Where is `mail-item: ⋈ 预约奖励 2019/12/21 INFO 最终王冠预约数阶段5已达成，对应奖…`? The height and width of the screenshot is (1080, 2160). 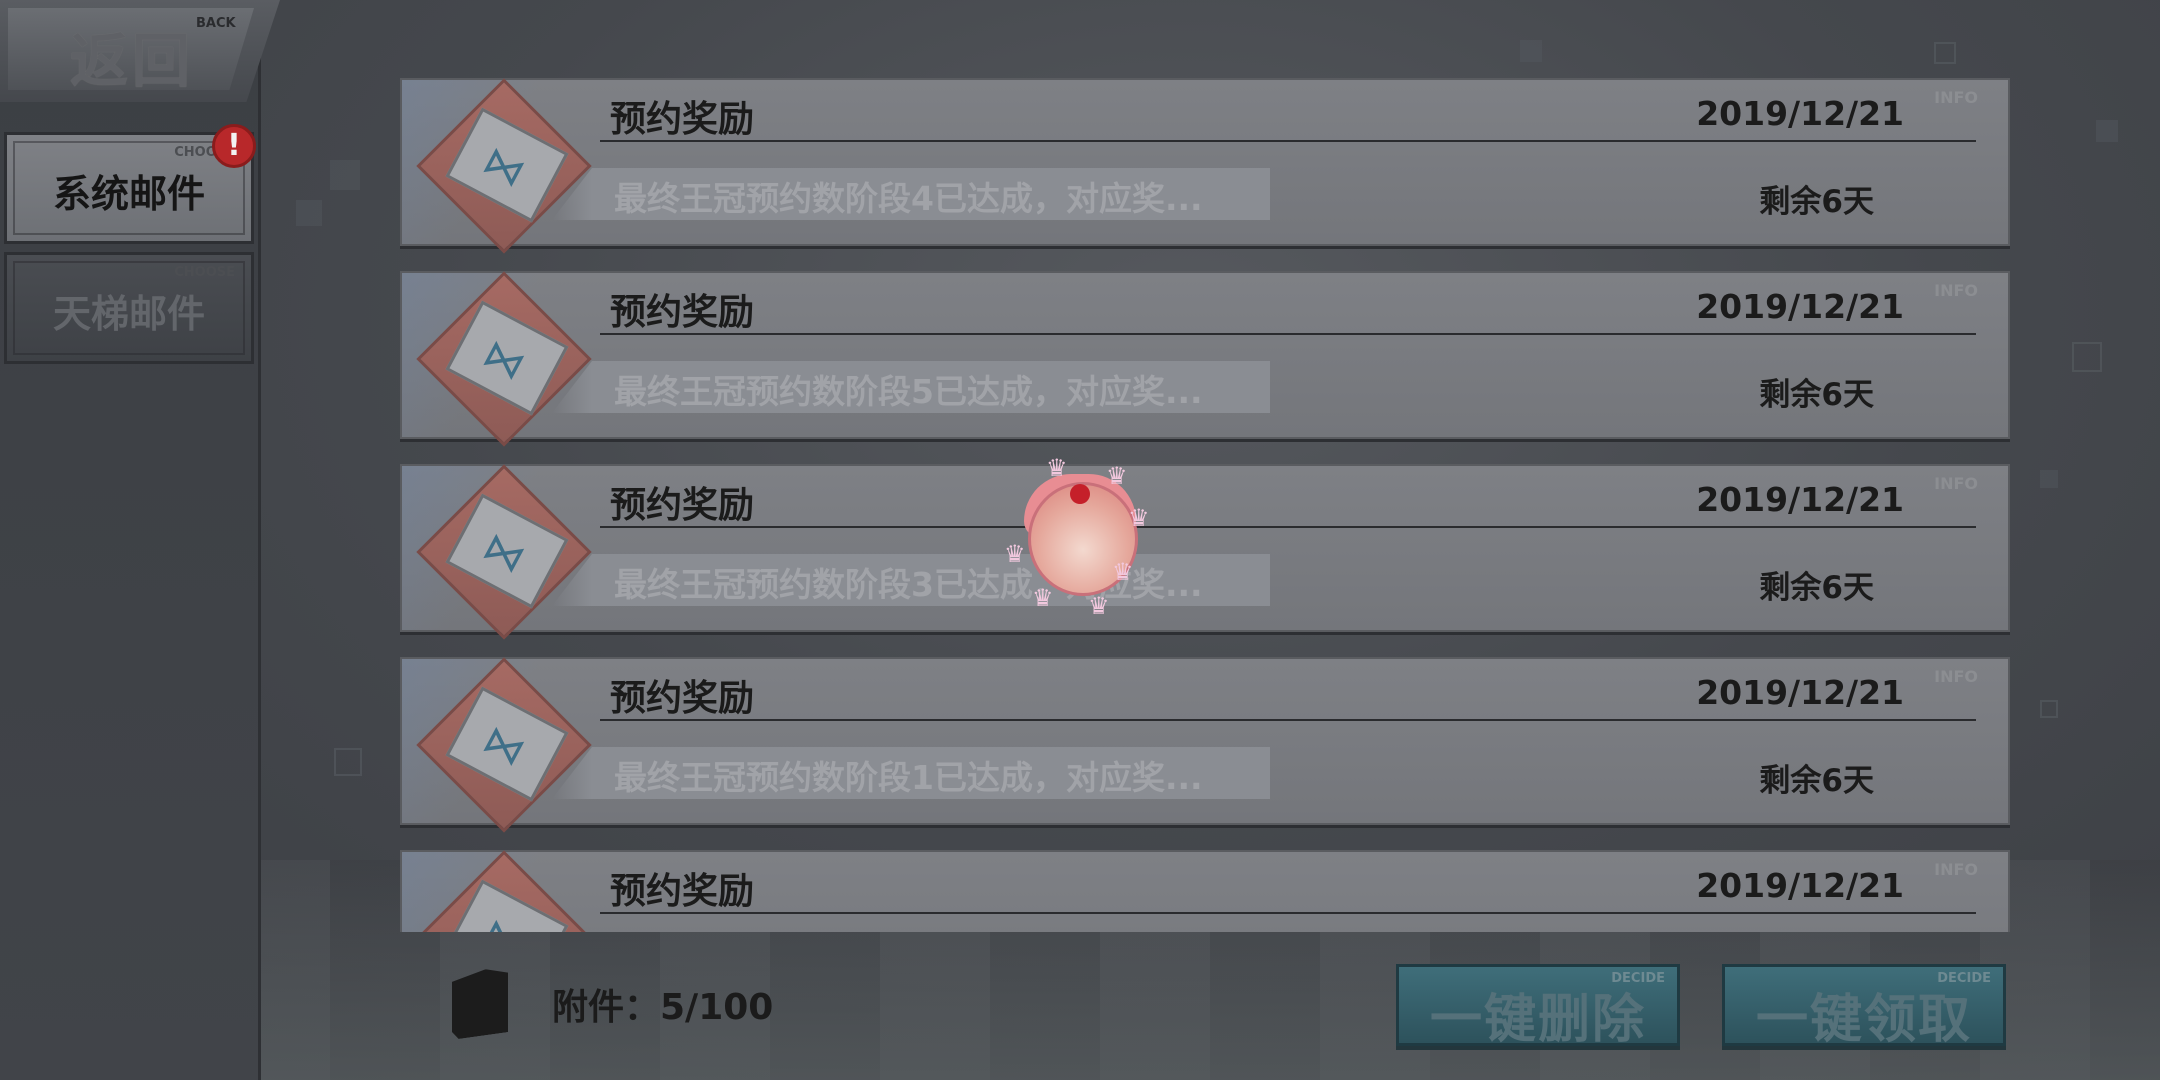
mail-item: ⋈ 预约奖励 2019/12/21 INFO 最终王冠预约数阶段5已达成，对应奖… is located at coordinates (1205, 359).